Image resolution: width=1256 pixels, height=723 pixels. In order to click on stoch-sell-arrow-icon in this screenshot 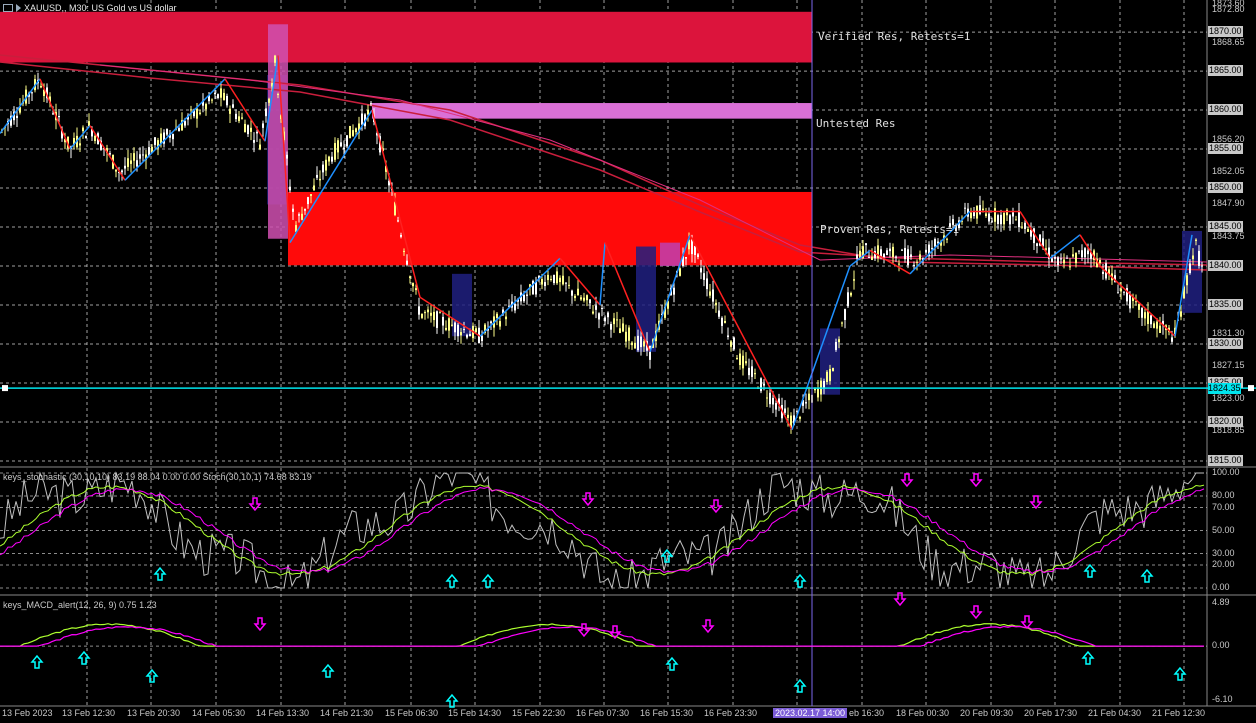, I will do `click(1036, 502)`.